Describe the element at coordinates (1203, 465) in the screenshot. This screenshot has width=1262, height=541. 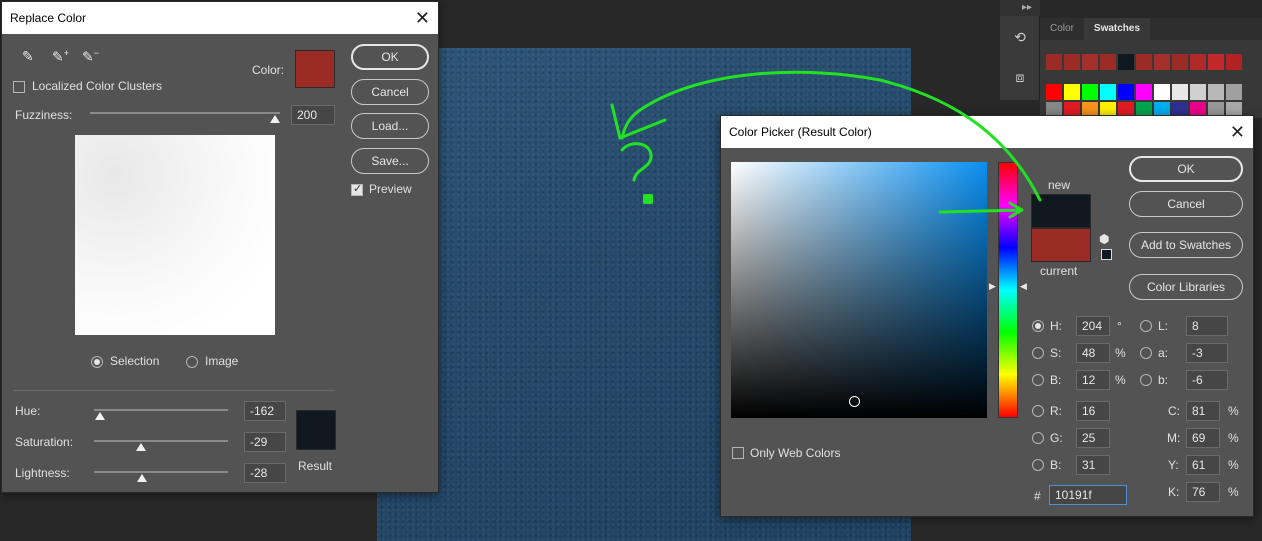
I see `y-input: 61` at that location.